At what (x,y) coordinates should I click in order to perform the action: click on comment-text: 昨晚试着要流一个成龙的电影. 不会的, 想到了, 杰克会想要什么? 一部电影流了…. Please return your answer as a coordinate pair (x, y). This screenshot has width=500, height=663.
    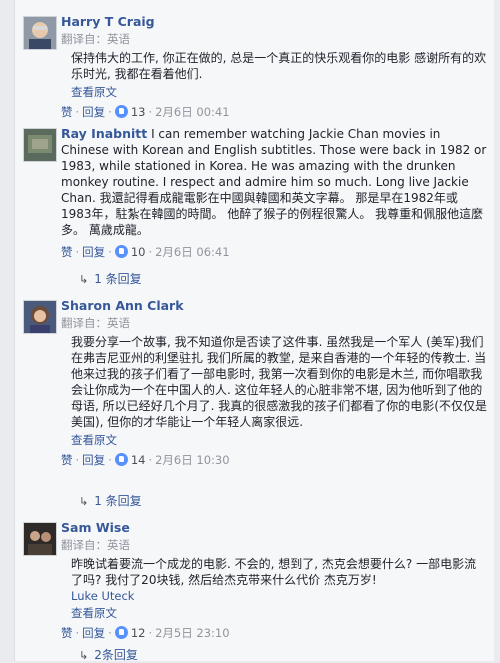
    Looking at the image, I should click on (274, 572).